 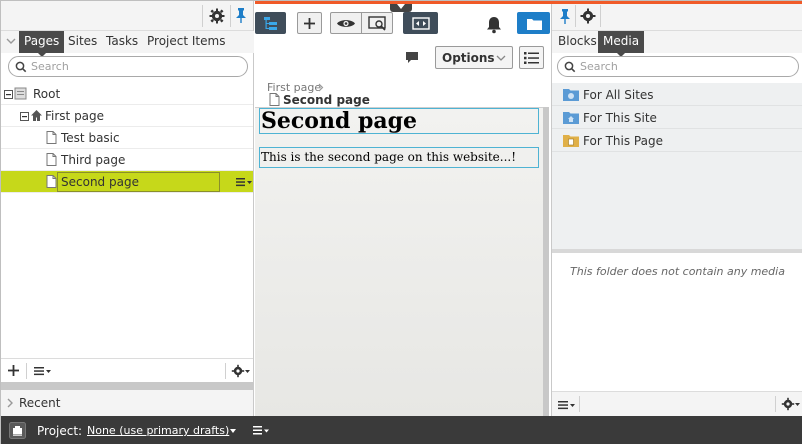 What do you see at coordinates (186, 42) in the screenshot?
I see `tab-project-items: Project Items` at bounding box center [186, 42].